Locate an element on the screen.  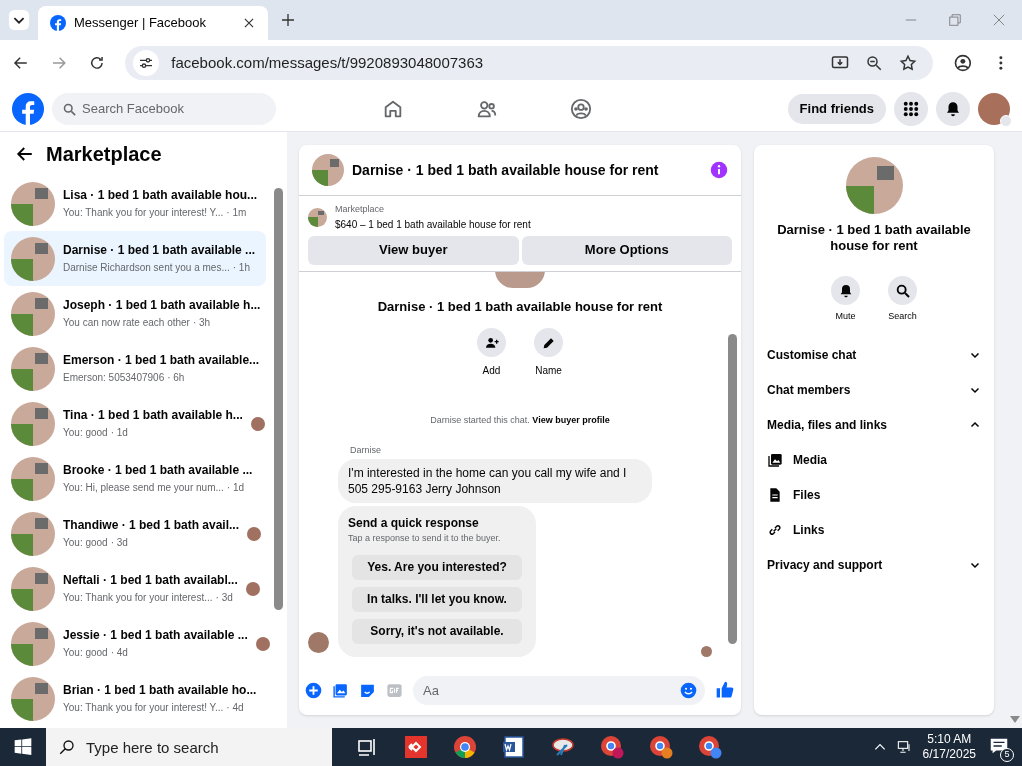
message-field: Aa is located at coordinates (559, 690).